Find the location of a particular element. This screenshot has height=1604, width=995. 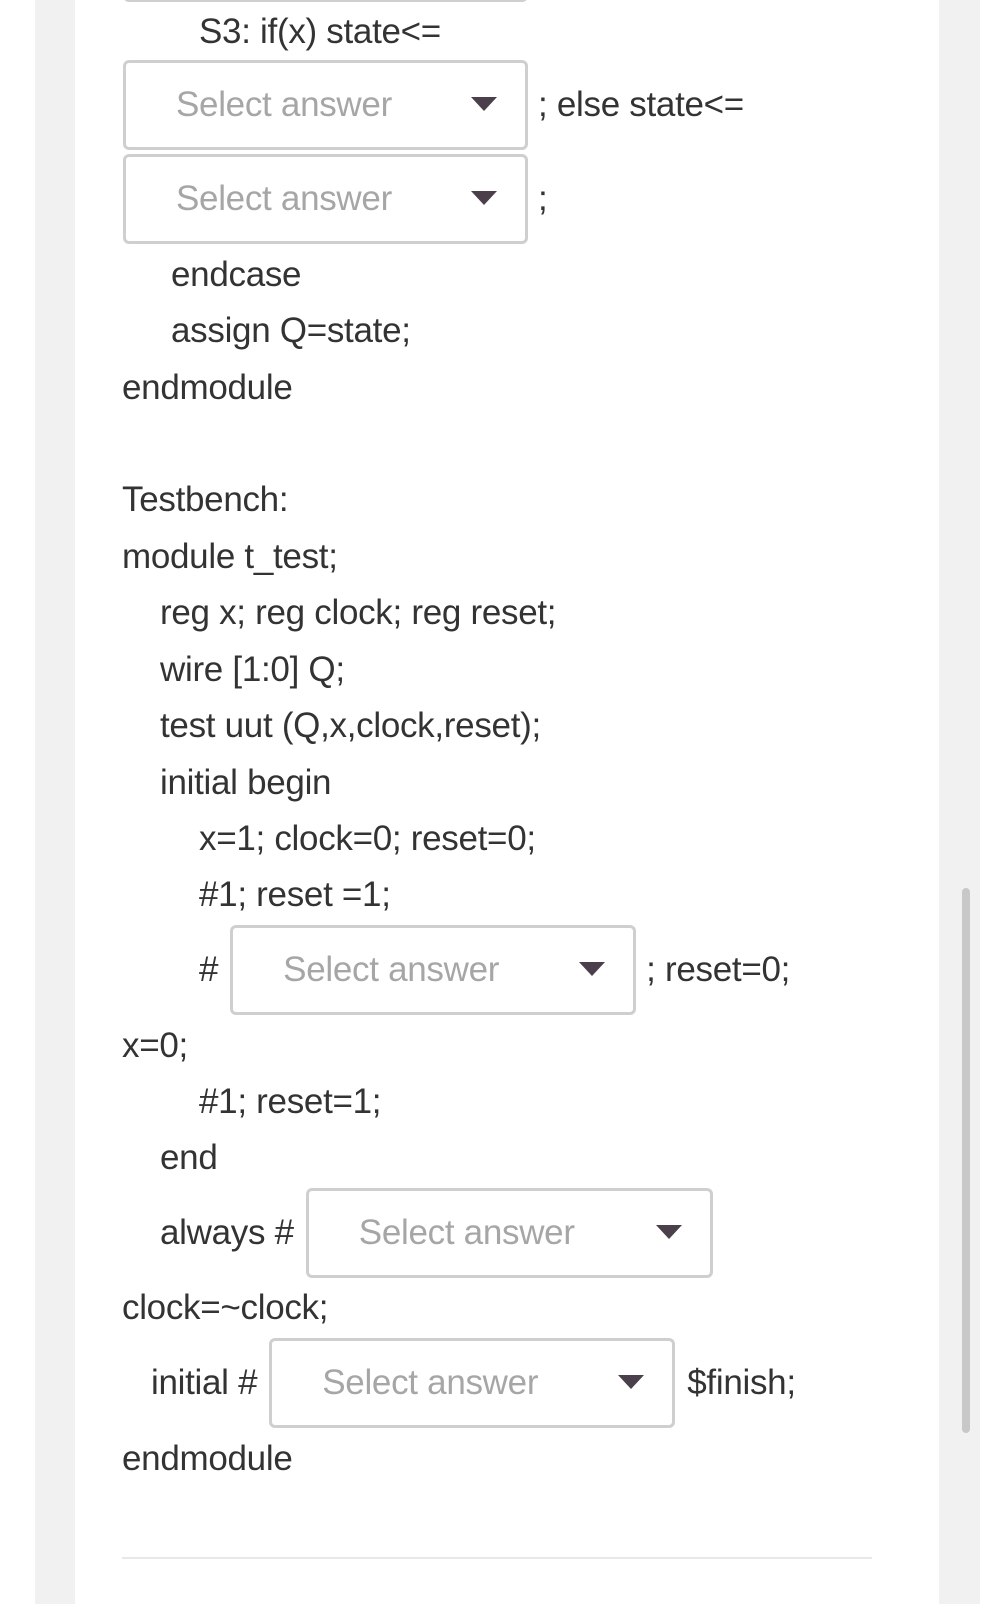

code-endmodule: endmodule is located at coordinates (207, 387).